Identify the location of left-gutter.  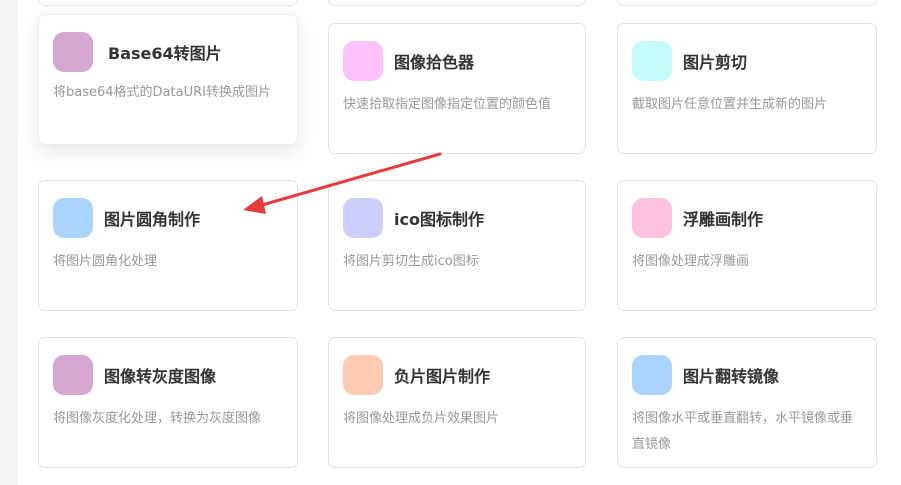
(9, 242).